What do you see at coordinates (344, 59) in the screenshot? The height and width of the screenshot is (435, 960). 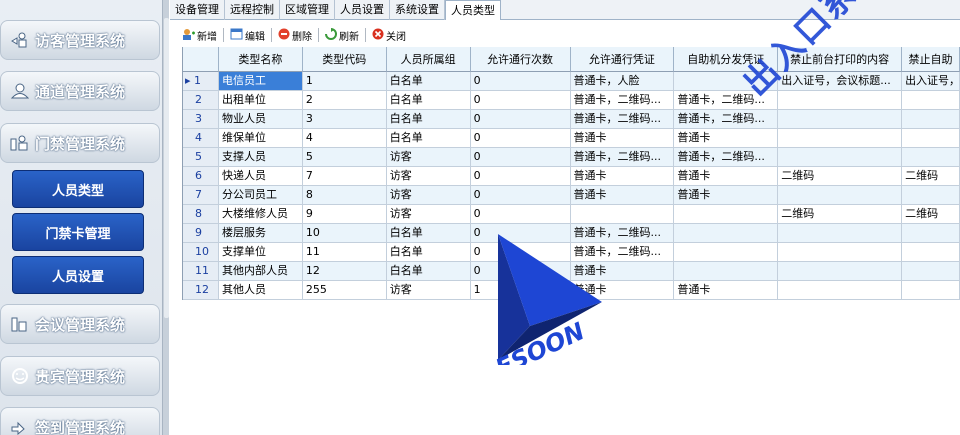 I see `grid-header-cell: 类型代码` at bounding box center [344, 59].